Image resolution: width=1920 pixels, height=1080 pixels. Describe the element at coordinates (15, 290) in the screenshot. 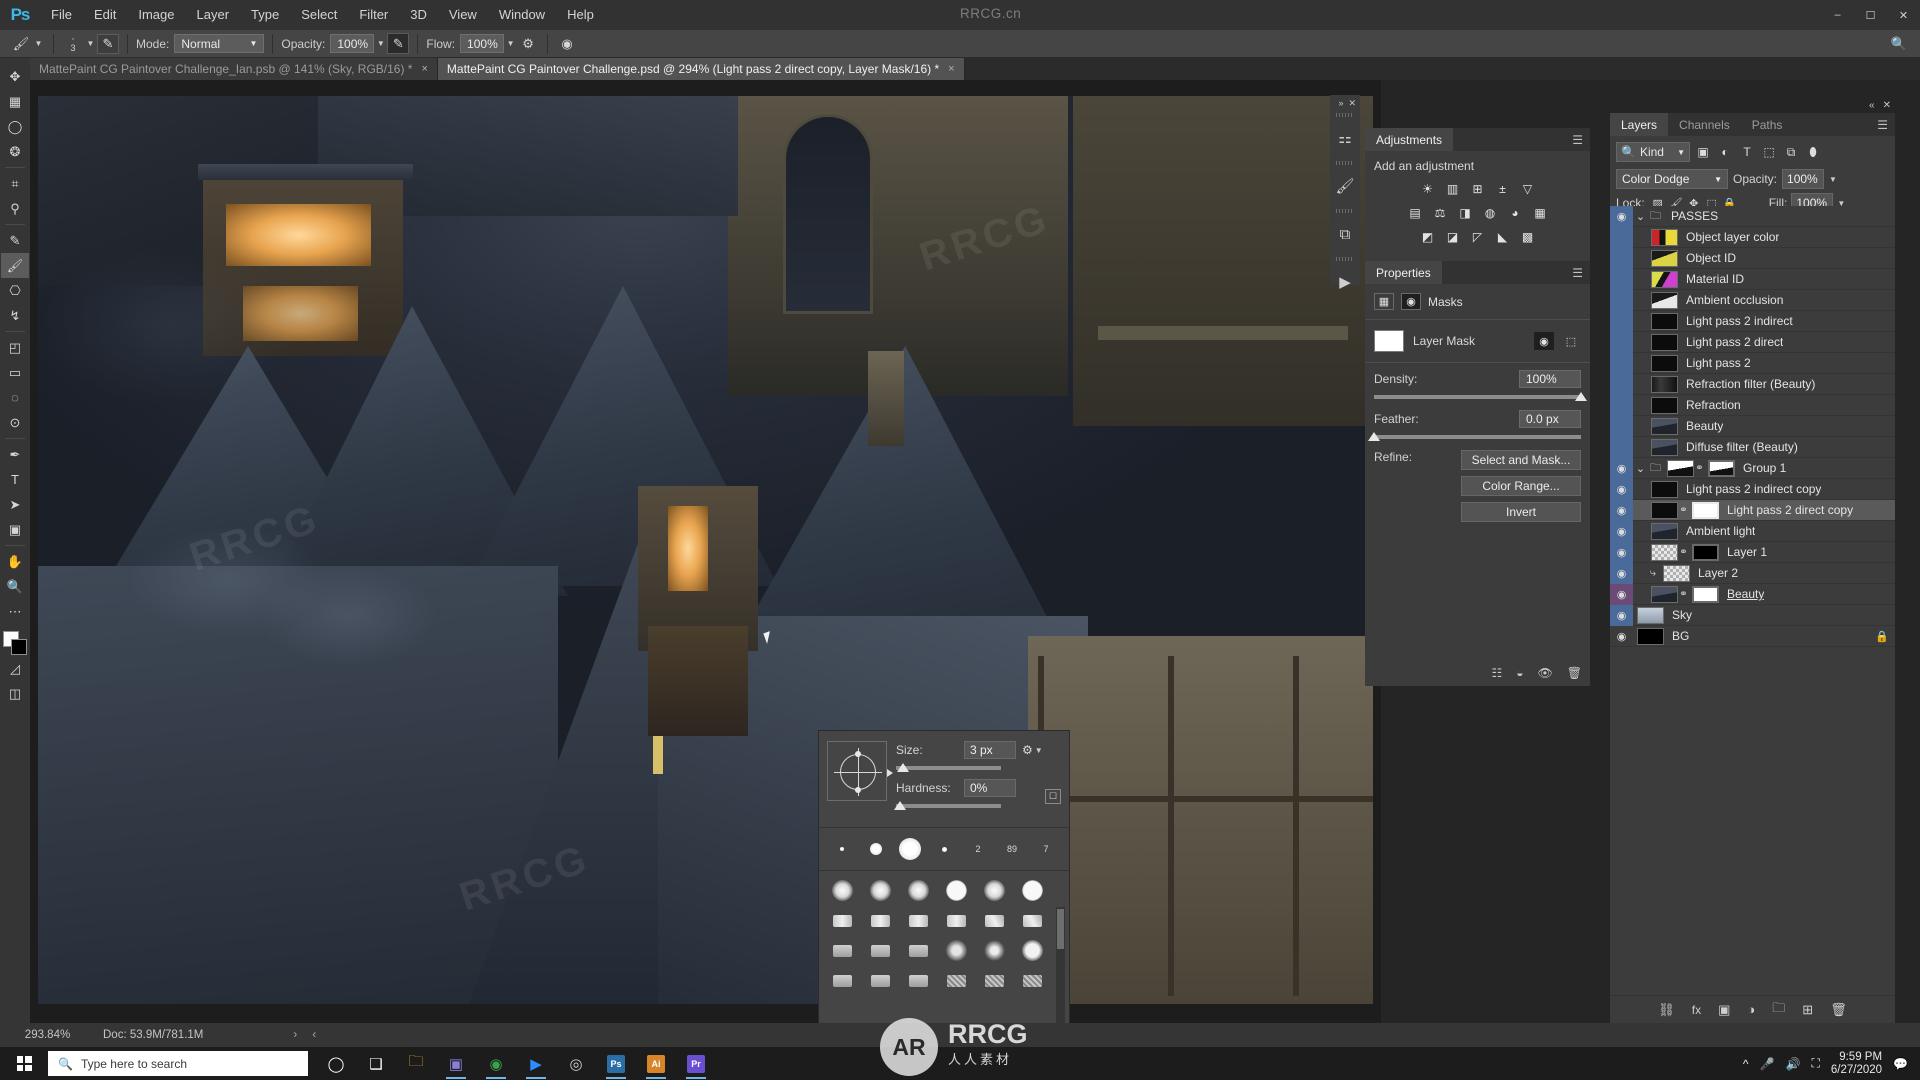

I see `clone-stamp-tool: ⎔` at that location.